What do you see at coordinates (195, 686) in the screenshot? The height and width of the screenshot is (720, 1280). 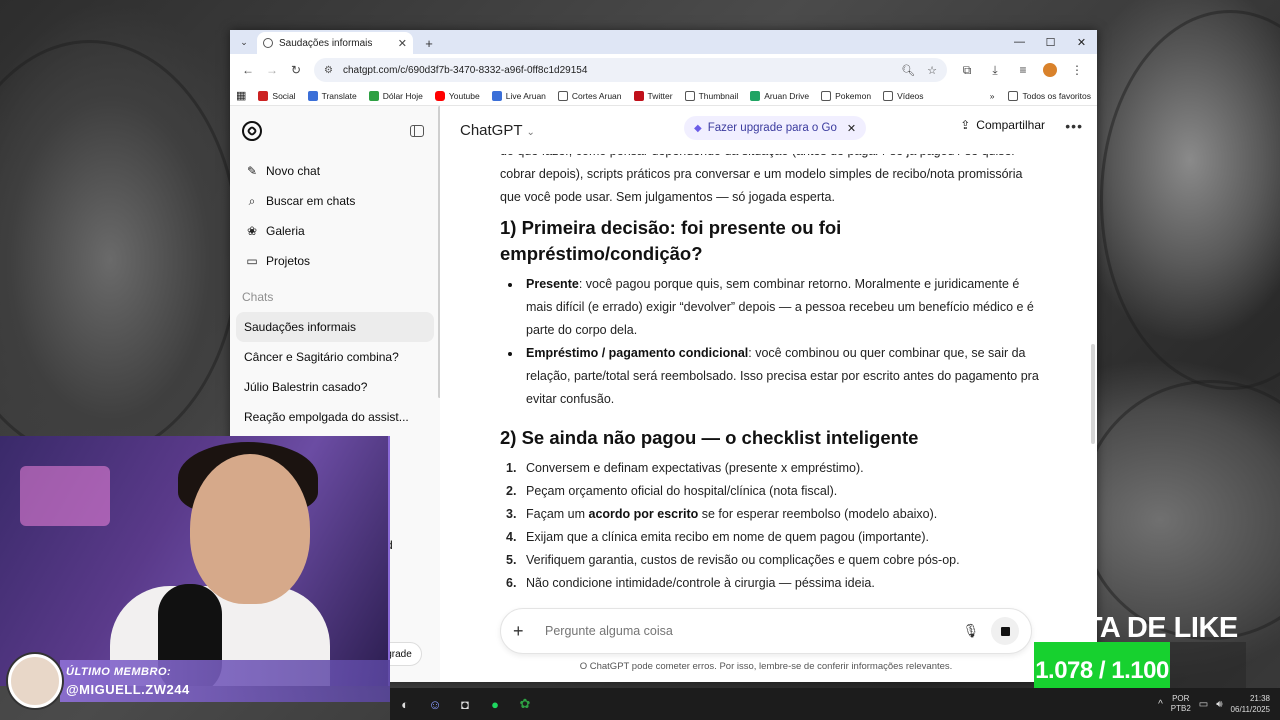 I see `last-member-badge: ÚLTIMO MEMBRO: @MIGUELL.ZW244` at bounding box center [195, 686].